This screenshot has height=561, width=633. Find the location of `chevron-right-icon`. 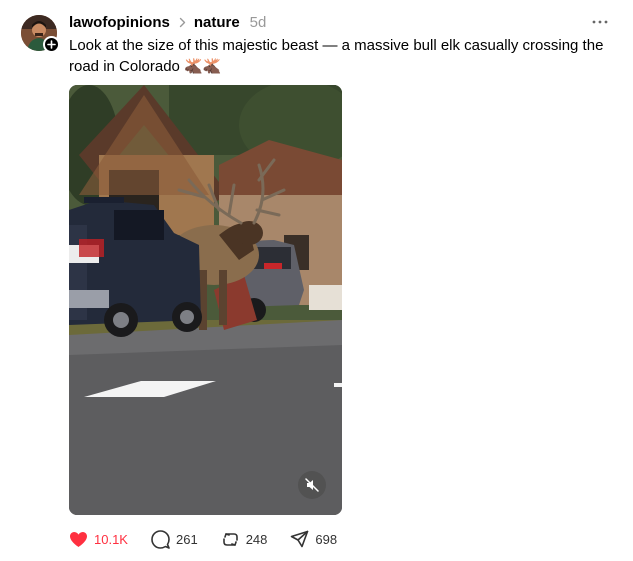

chevron-right-icon is located at coordinates (182, 22).